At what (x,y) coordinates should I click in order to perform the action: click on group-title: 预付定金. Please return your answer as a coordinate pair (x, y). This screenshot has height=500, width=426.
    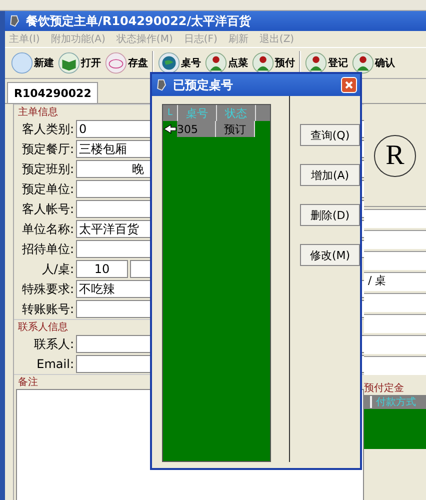
    Looking at the image, I should click on (384, 388).